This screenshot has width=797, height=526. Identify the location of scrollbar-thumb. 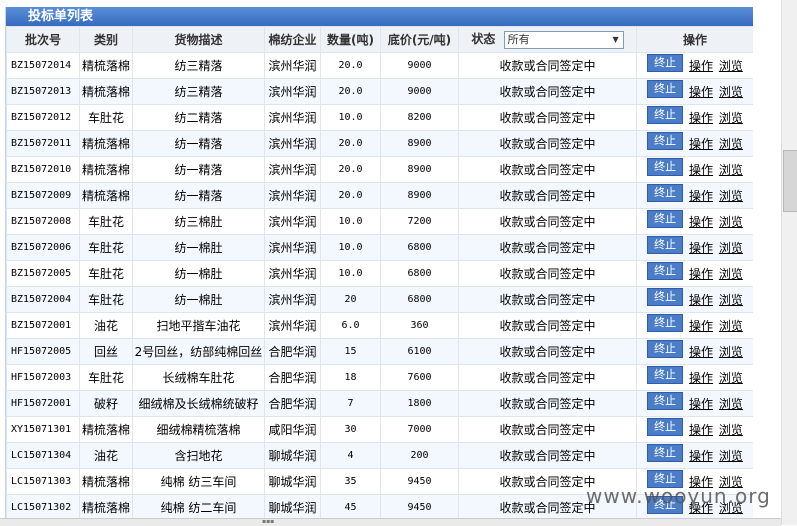
(790, 181).